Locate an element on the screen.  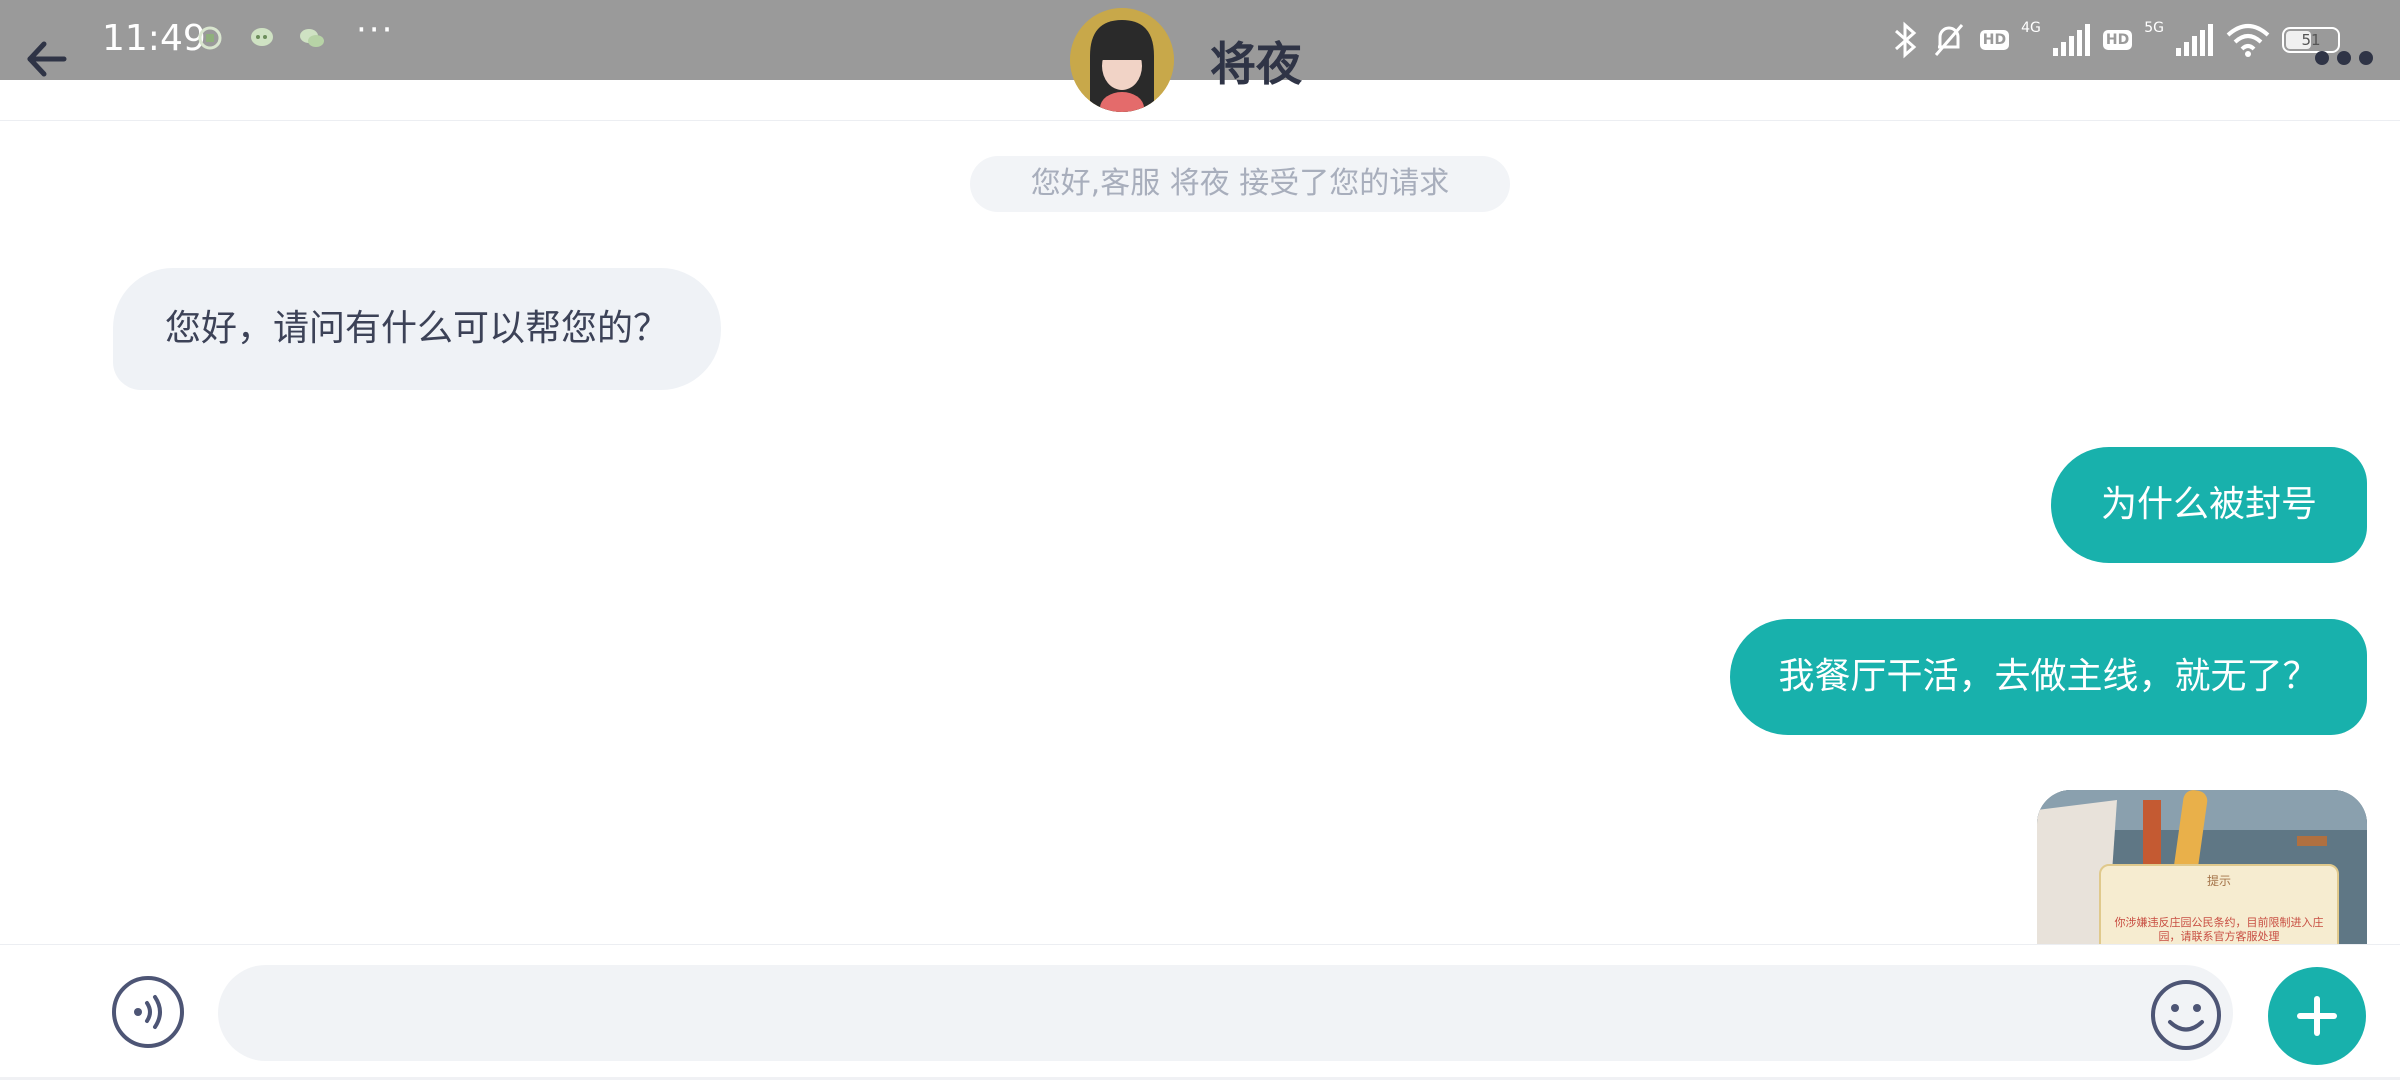
more-dots-icon is located at coordinates (2344, 58).